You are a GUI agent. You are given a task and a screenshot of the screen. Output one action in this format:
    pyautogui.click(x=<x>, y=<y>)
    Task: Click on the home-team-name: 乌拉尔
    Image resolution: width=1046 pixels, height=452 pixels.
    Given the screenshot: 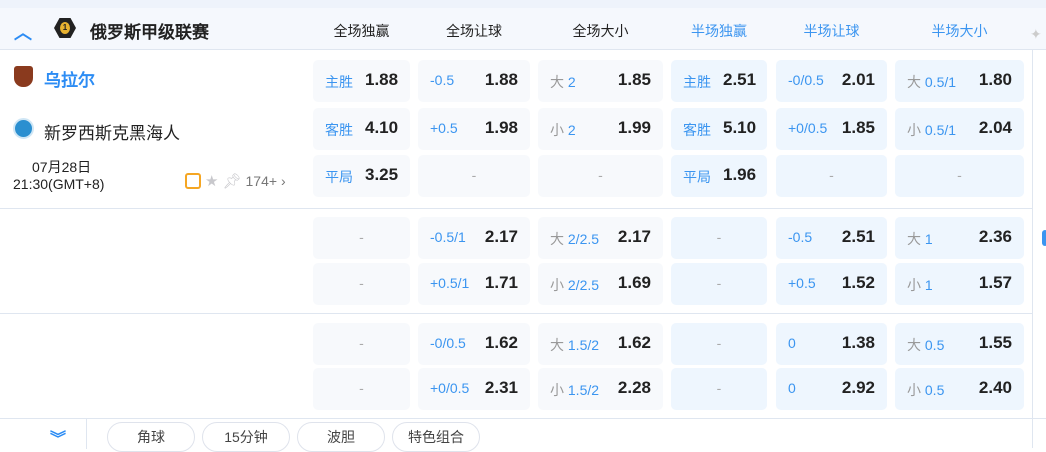 What is the action you would take?
    pyautogui.click(x=69, y=78)
    